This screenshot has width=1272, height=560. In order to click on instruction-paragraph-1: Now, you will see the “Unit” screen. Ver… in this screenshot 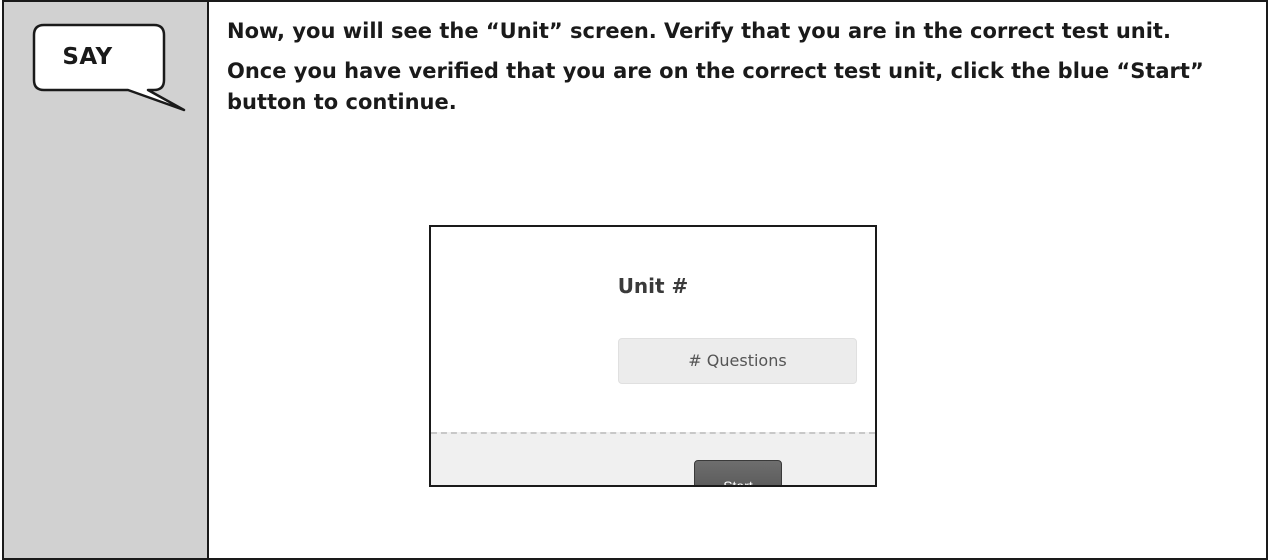, I will do `click(699, 31)`.